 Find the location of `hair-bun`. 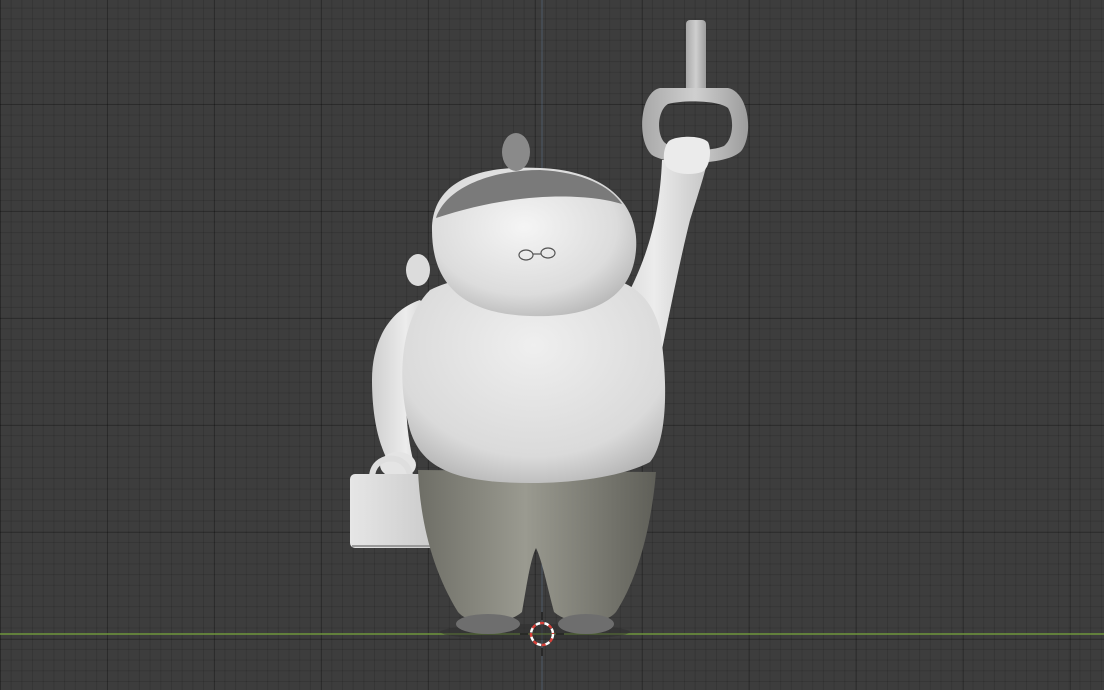

hair-bun is located at coordinates (516, 152).